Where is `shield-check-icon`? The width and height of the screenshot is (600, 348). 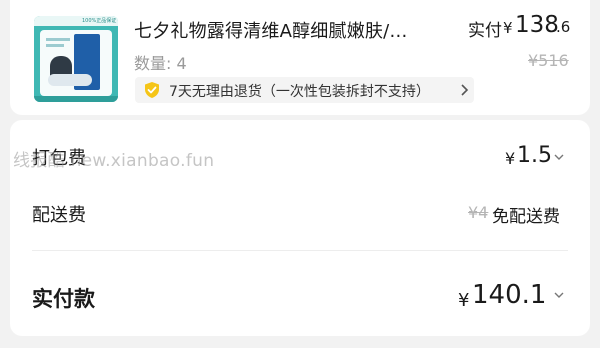 shield-check-icon is located at coordinates (152, 90).